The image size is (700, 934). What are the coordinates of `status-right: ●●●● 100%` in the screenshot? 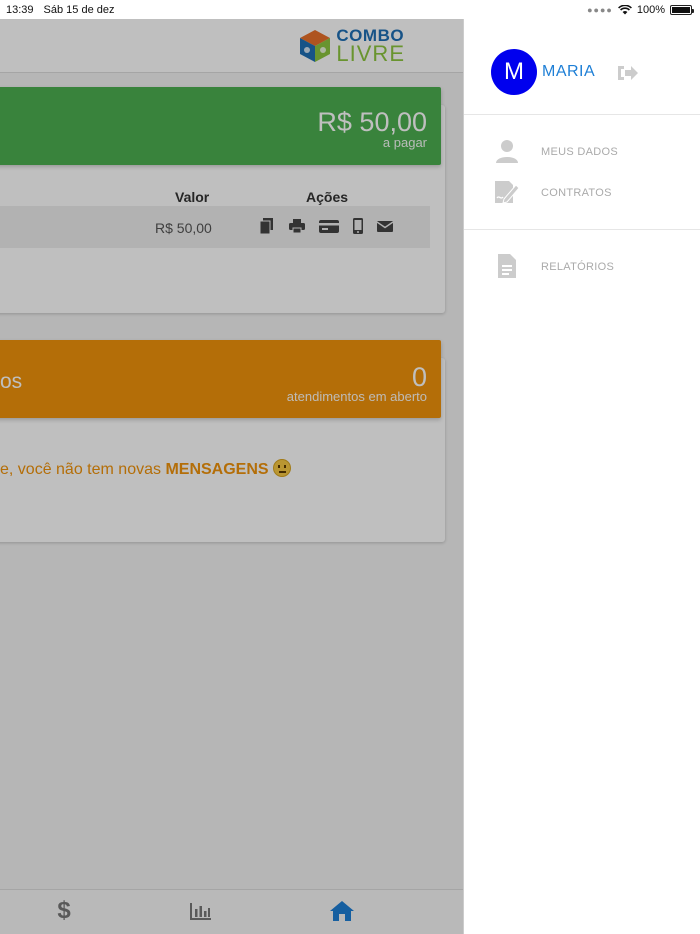 It's located at (640, 9).